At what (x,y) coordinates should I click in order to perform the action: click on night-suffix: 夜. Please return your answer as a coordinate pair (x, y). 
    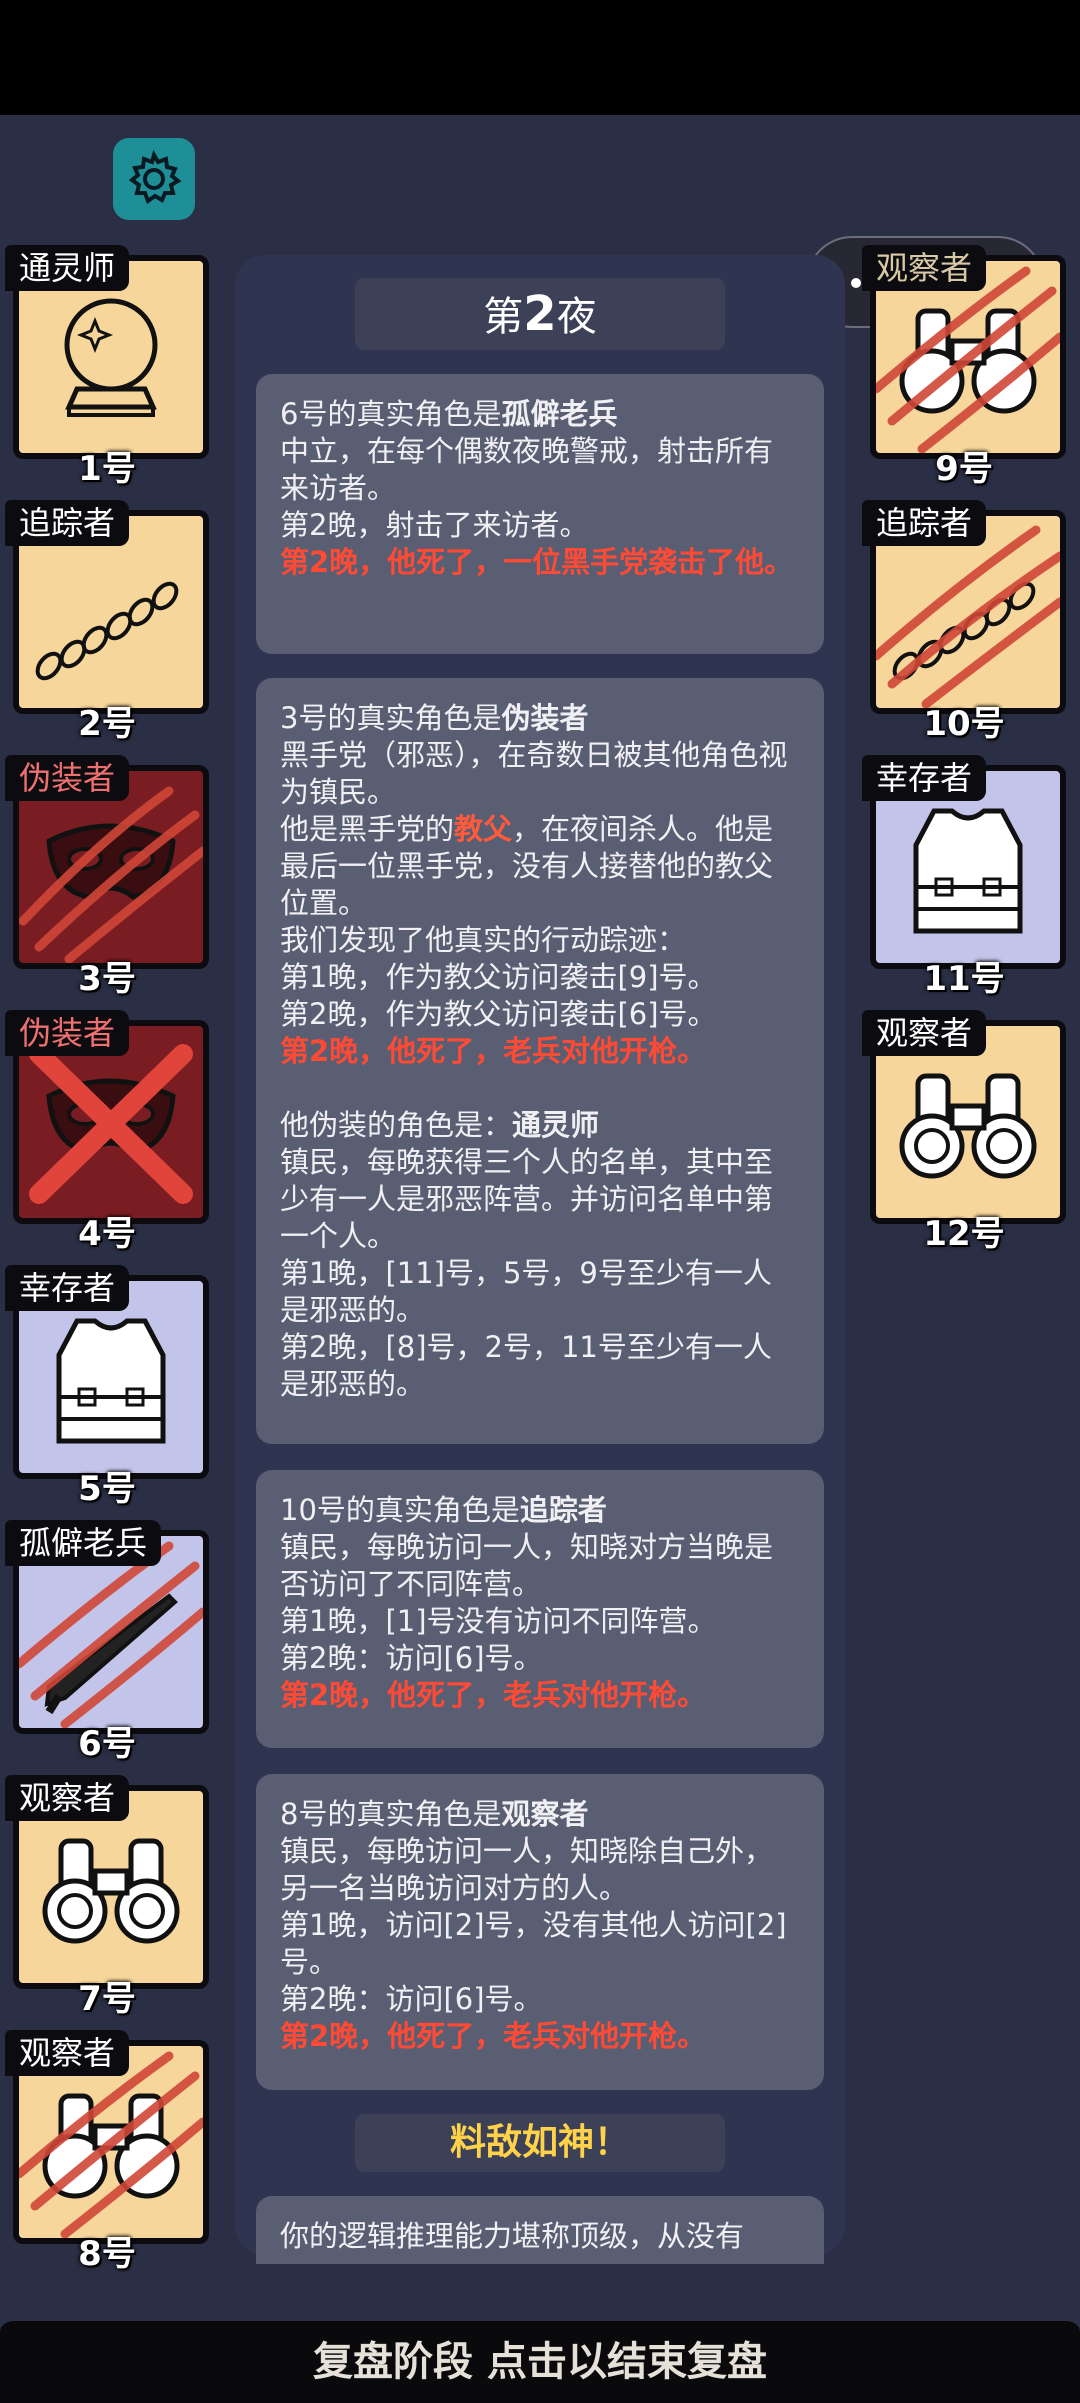
    Looking at the image, I should click on (576, 317).